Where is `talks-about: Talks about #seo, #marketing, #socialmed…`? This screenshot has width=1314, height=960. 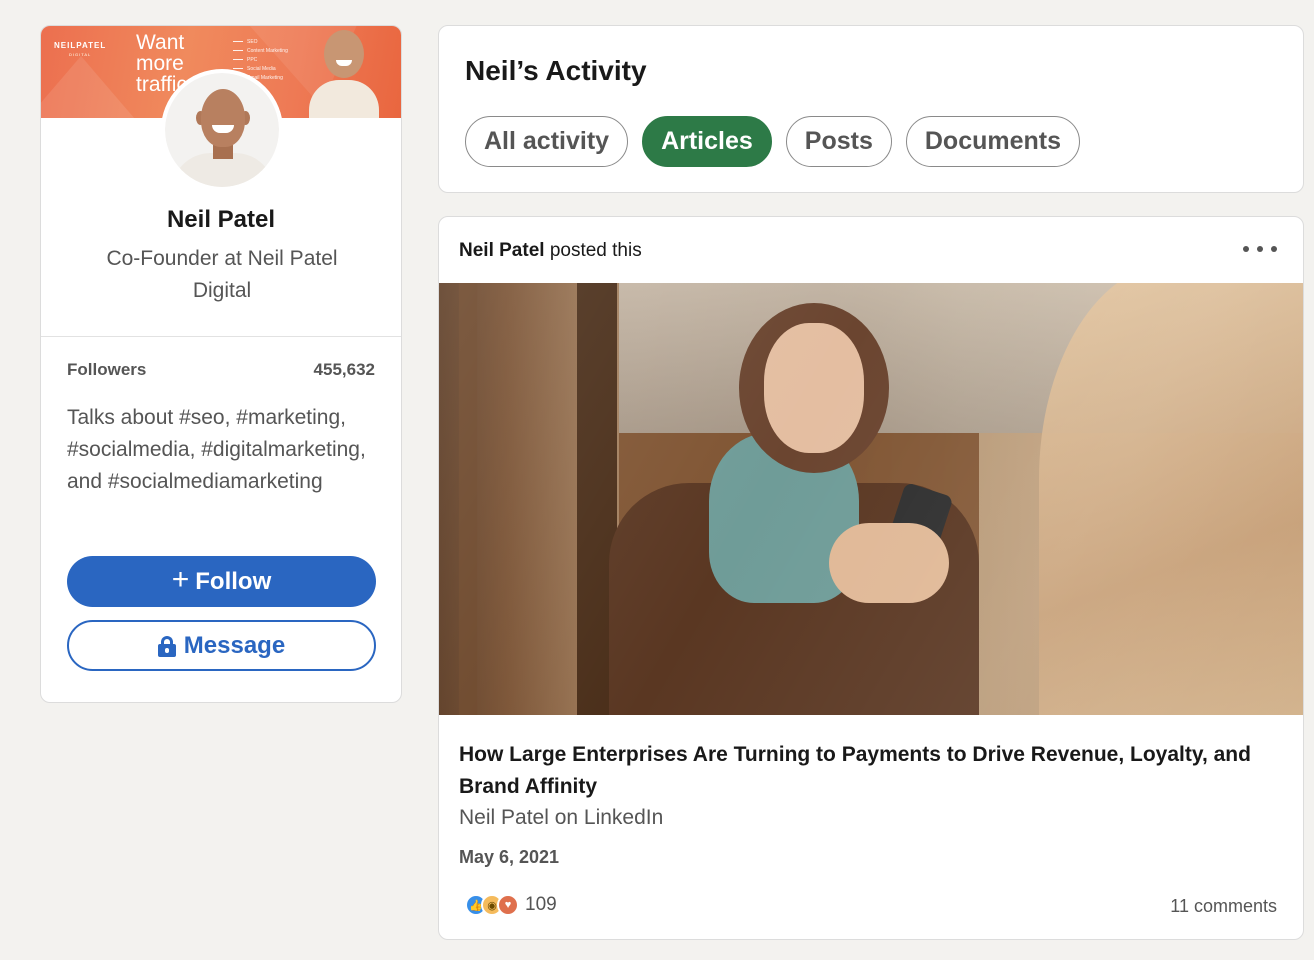
talks-about: Talks about #seo, #marketing, #socialmed… is located at coordinates (216, 449).